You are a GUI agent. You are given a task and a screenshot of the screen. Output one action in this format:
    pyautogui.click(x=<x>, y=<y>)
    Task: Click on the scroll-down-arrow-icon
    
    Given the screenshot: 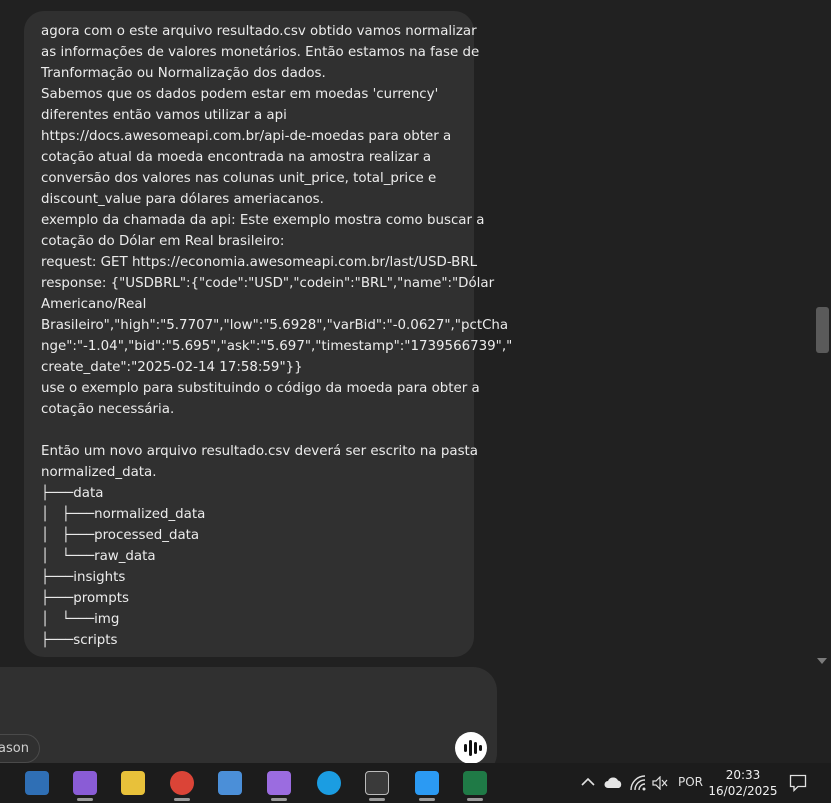 What is the action you would take?
    pyautogui.click(x=822, y=661)
    